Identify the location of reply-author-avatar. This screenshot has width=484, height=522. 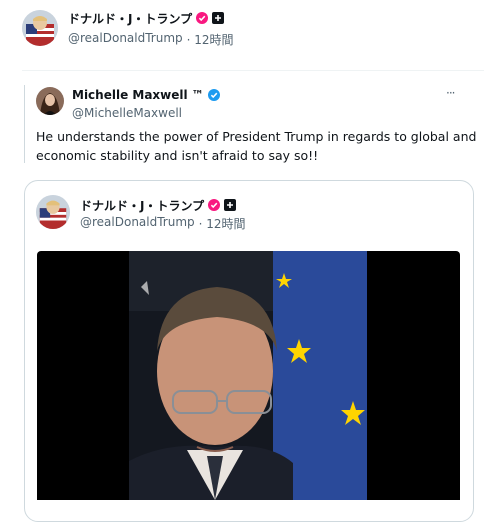
(50, 101).